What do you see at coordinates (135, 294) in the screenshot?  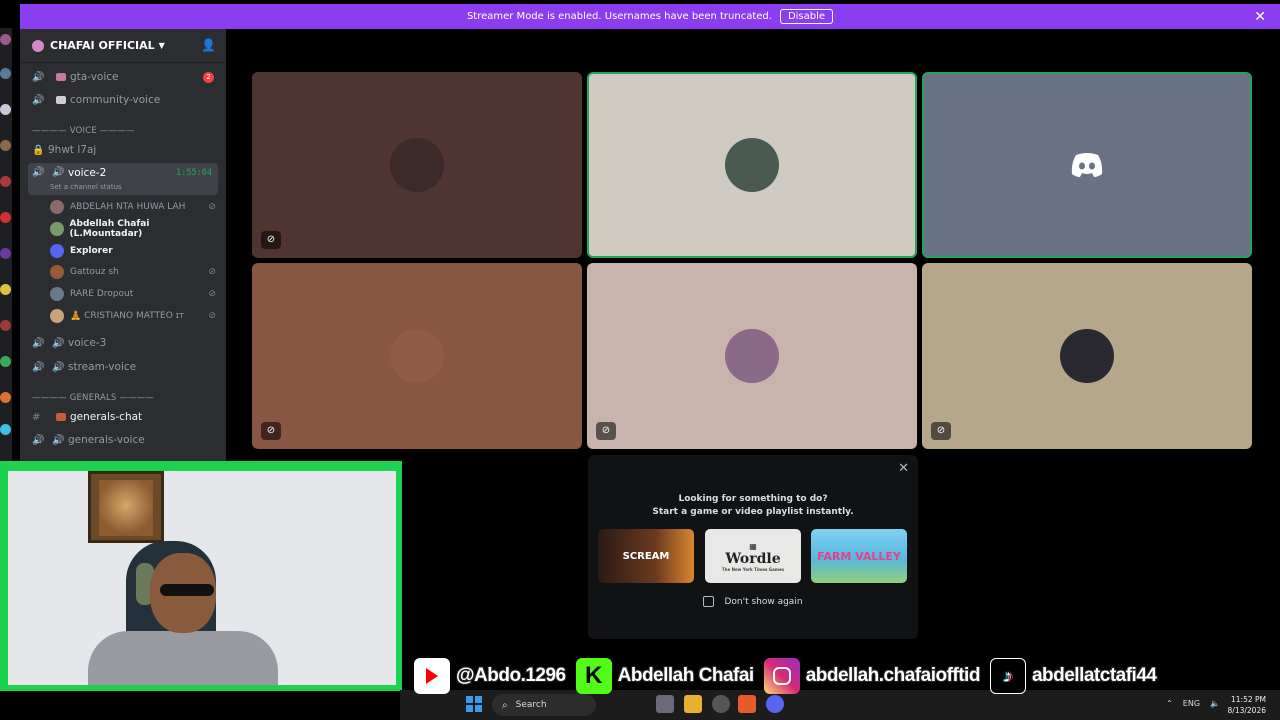 I see `voice-user: RARE Dropout ⊘` at bounding box center [135, 294].